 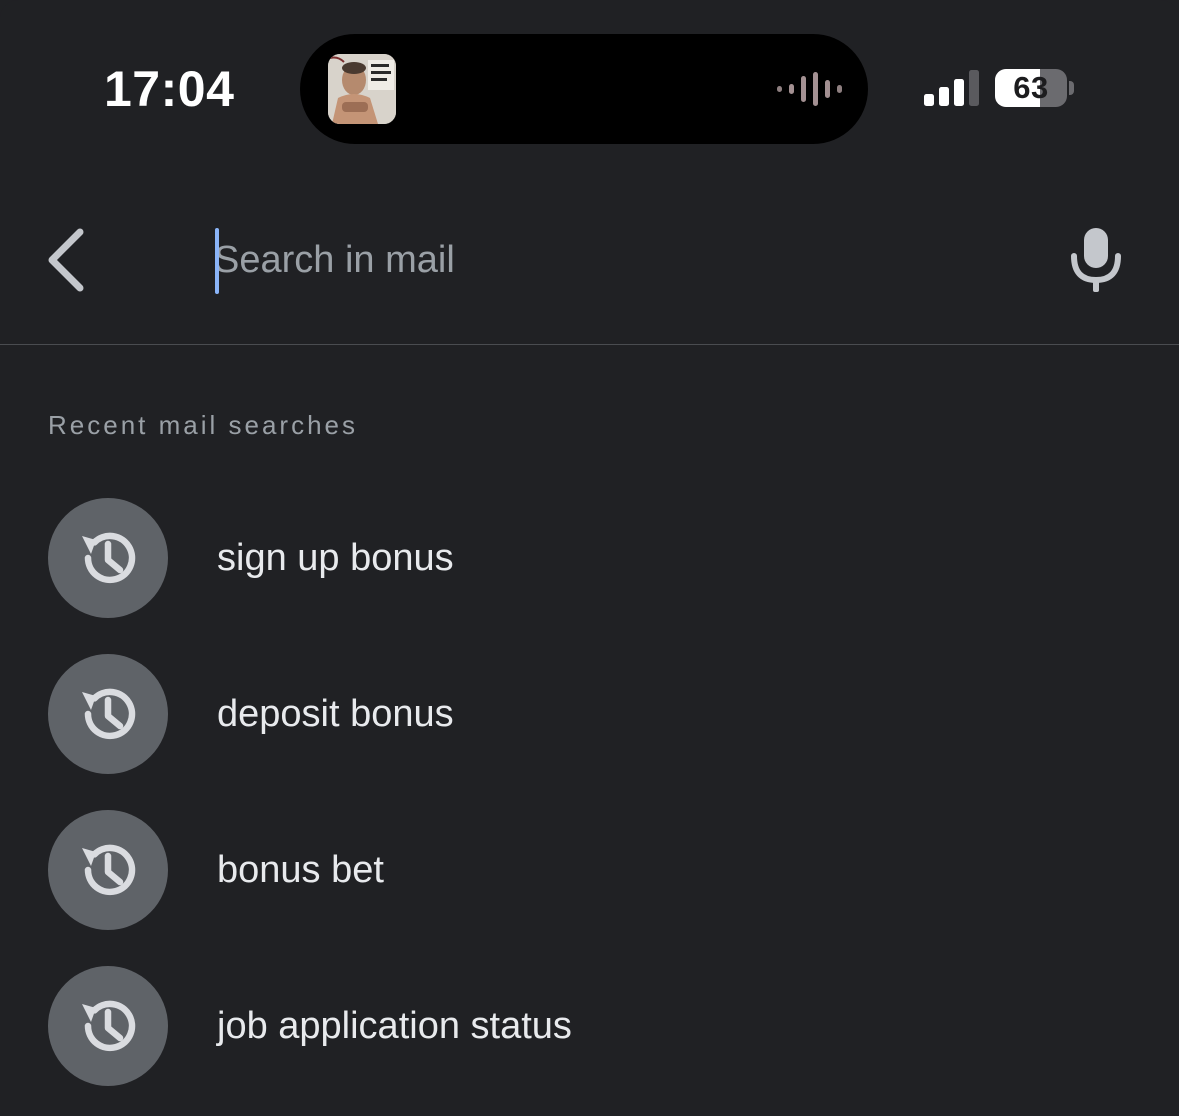 What do you see at coordinates (589, 576) in the screenshot?
I see `recent-search-item: sign up bonus` at bounding box center [589, 576].